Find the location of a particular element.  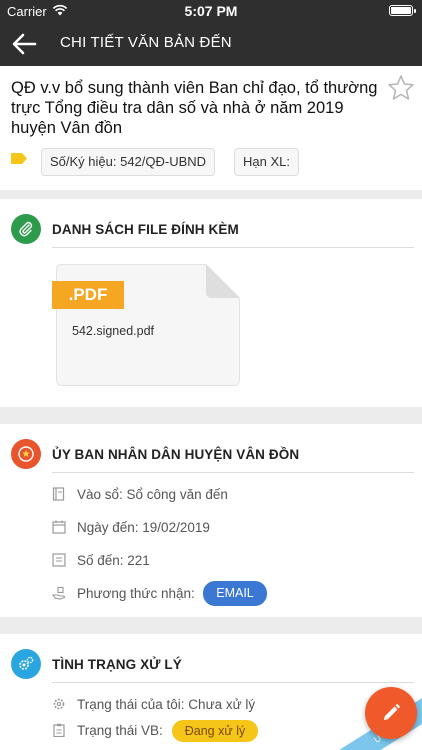

edit-button is located at coordinates (391, 713).